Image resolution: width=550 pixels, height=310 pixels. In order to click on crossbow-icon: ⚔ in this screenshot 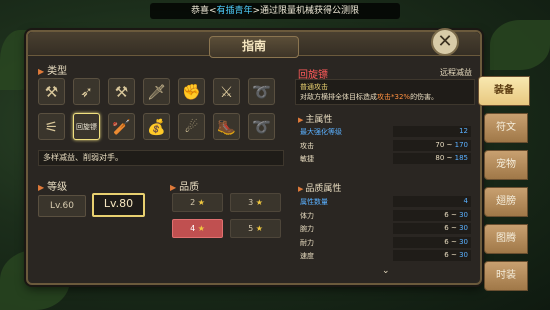, I will do `click(226, 91)`.